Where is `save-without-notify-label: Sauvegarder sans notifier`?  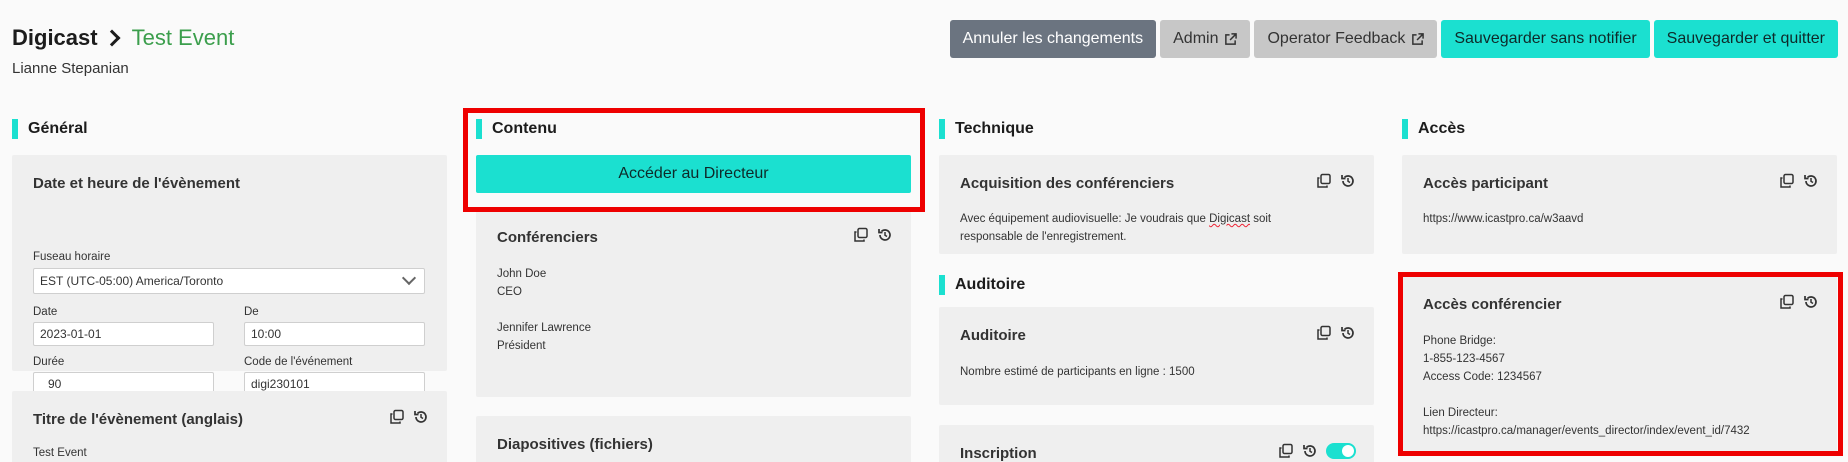 save-without-notify-label: Sauvegarder sans notifier is located at coordinates (1545, 38).